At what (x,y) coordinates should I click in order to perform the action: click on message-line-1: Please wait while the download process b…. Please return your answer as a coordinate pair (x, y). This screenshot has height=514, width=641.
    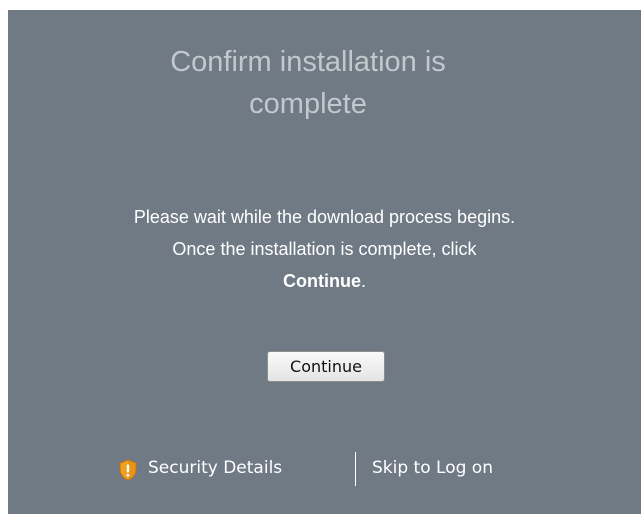
    Looking at the image, I should click on (324, 217).